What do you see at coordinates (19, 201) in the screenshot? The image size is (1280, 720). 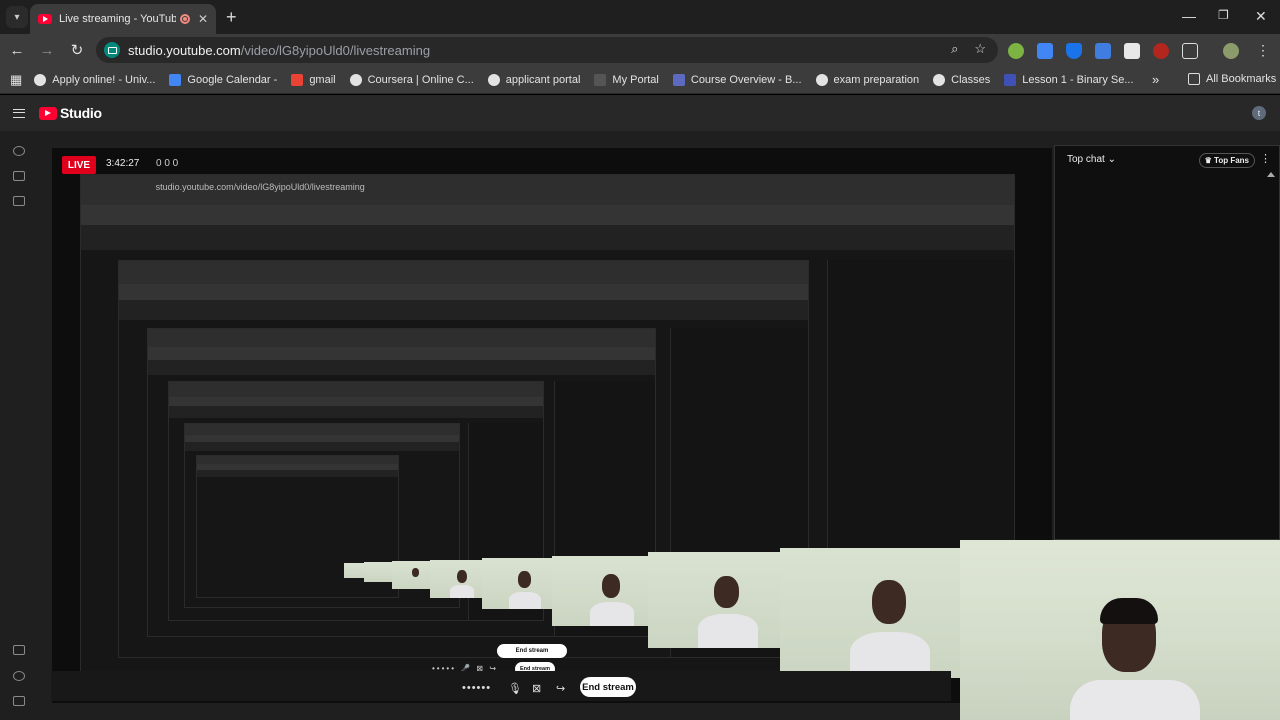 I see `manage-icon` at bounding box center [19, 201].